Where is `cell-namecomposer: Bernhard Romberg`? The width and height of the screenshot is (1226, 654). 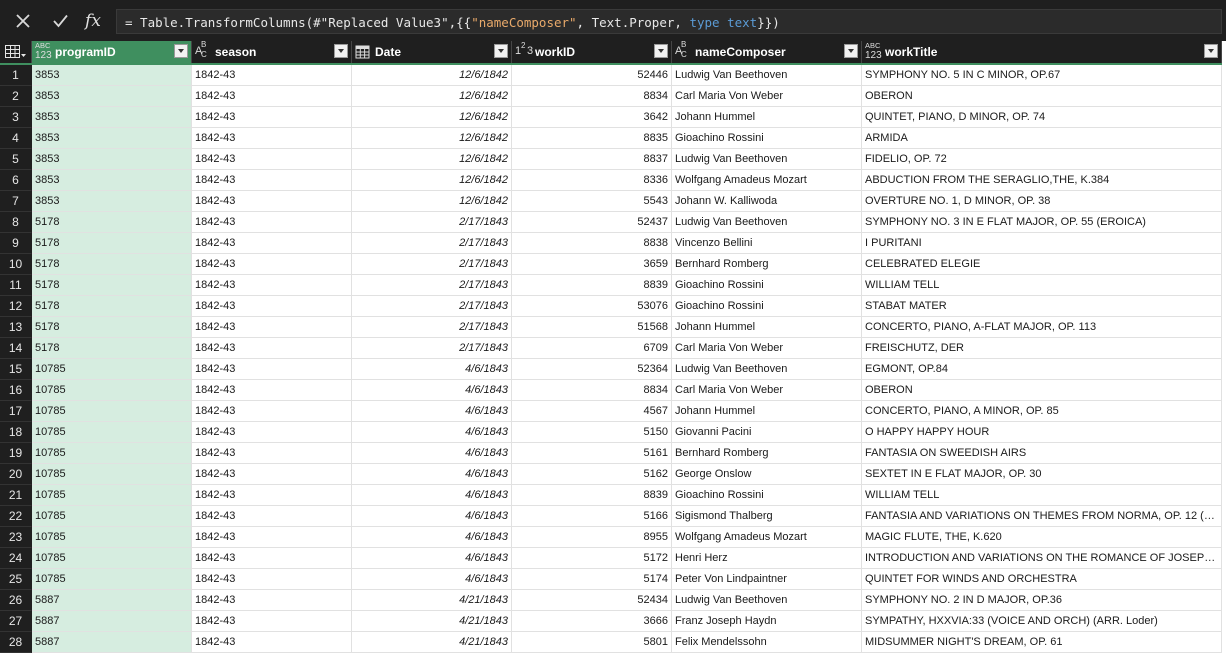 cell-namecomposer: Bernhard Romberg is located at coordinates (767, 264).